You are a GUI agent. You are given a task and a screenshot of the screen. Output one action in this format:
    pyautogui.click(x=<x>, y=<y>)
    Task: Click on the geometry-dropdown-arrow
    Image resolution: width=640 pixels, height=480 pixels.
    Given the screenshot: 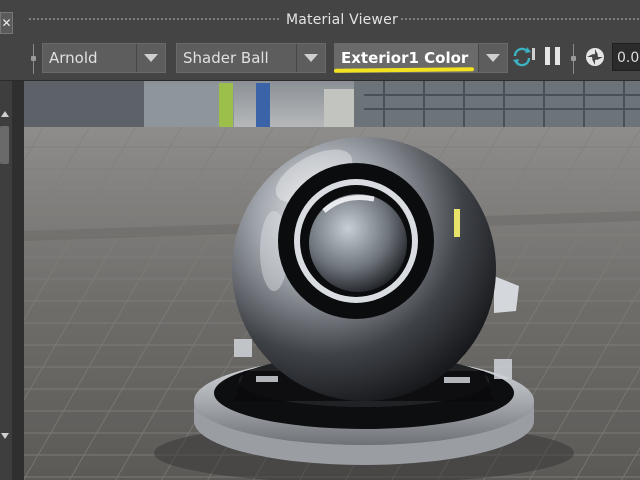 What is the action you would take?
    pyautogui.click(x=310, y=58)
    